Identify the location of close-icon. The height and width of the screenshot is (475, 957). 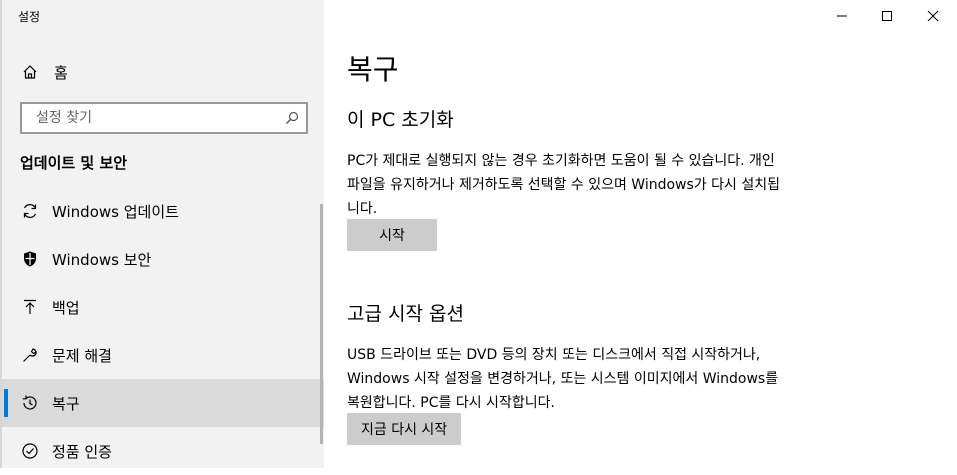
(933, 16).